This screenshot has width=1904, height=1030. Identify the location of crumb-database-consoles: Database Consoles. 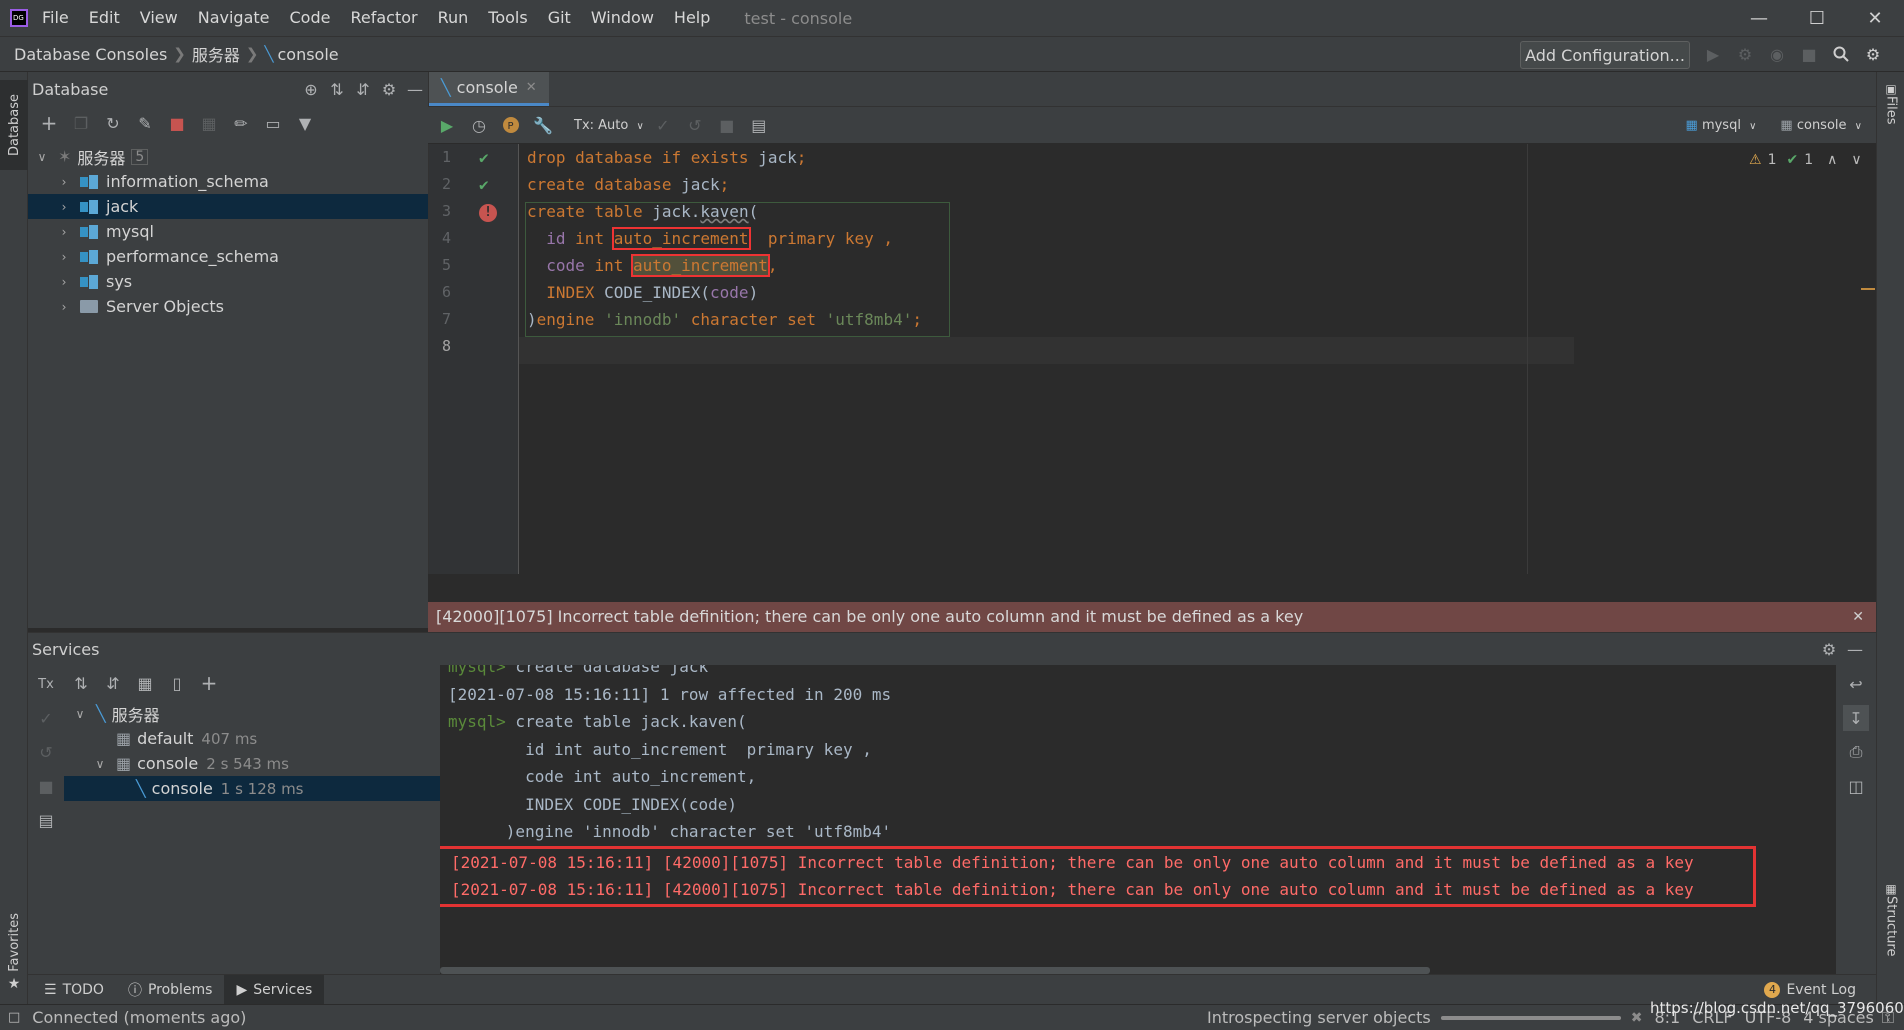
(90, 54).